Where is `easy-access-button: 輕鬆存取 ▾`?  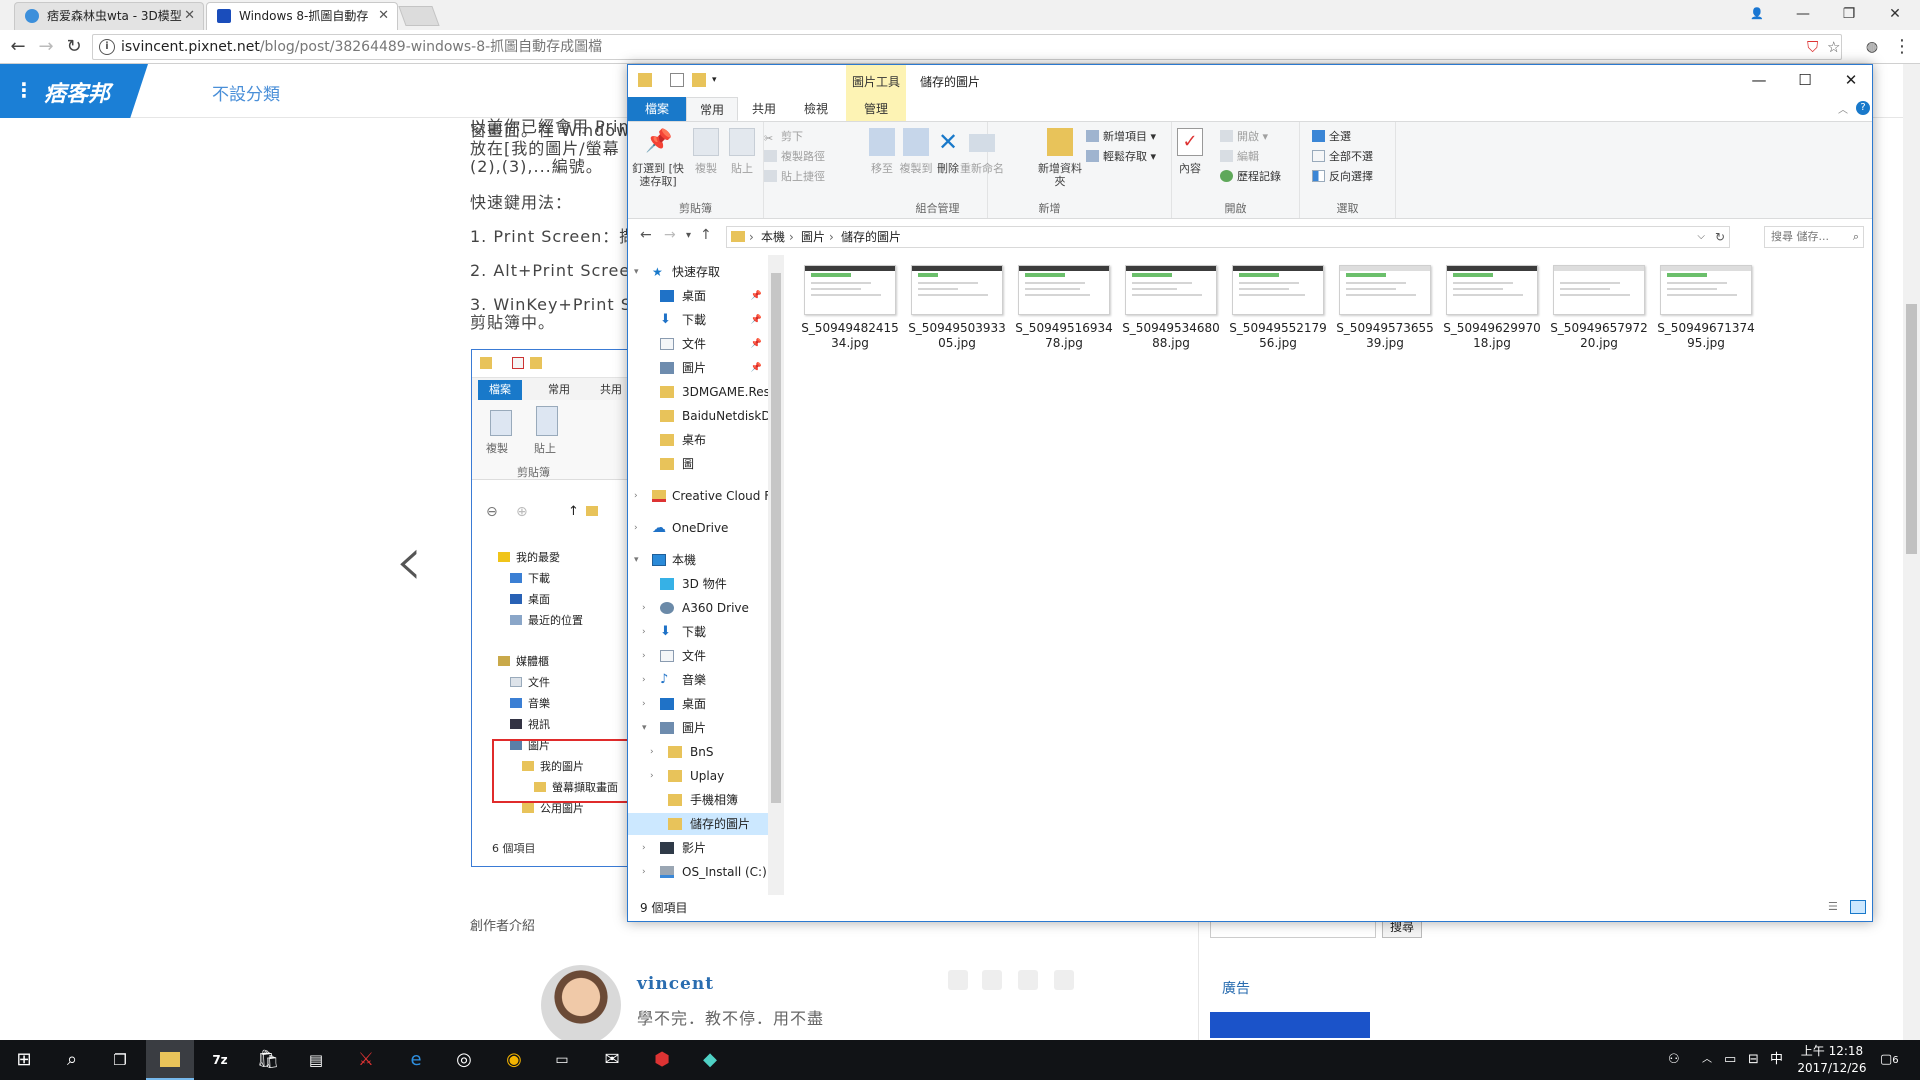 easy-access-button: 輕鬆存取 ▾ is located at coordinates (1121, 157).